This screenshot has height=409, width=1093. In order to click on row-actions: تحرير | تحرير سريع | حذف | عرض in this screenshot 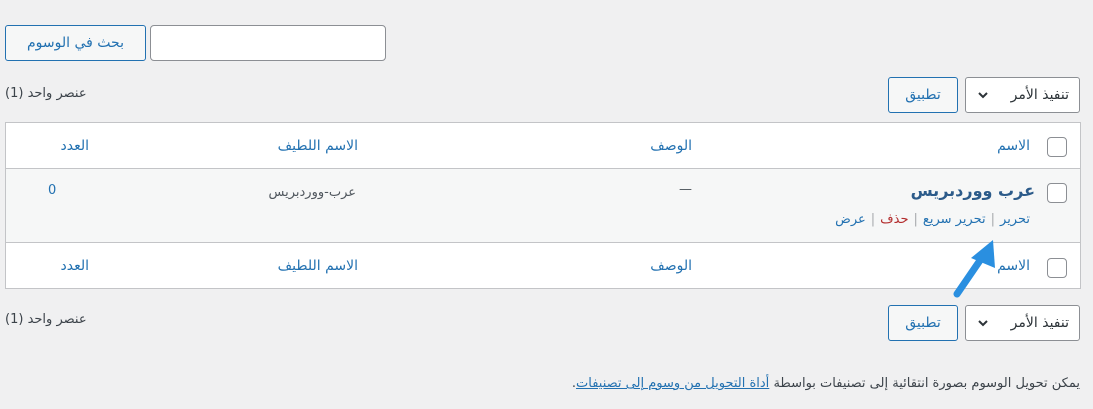, I will do `click(932, 219)`.